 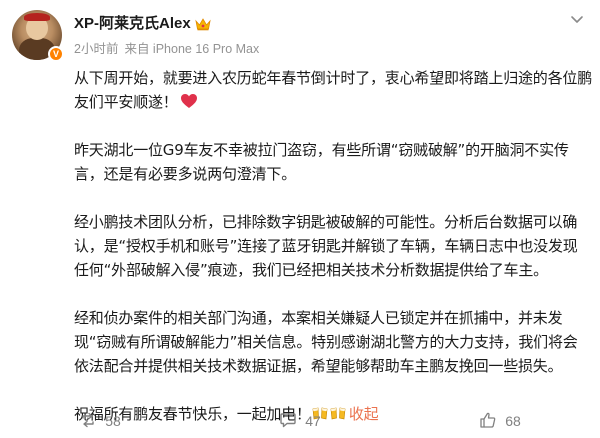 I want to click on comment-count: 47, so click(x=313, y=421).